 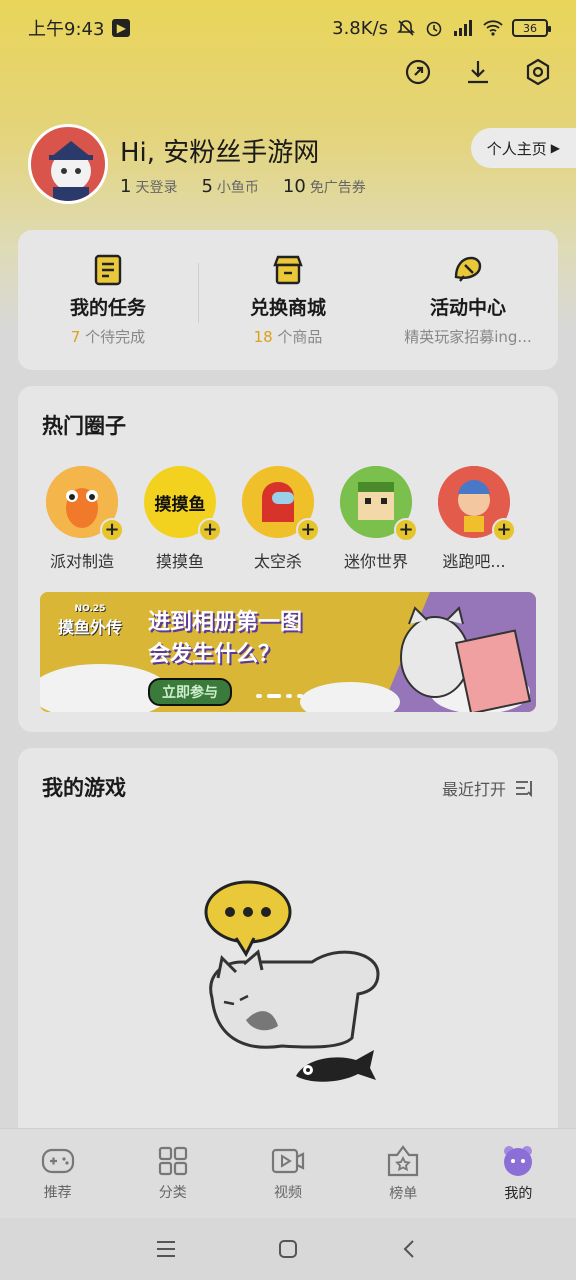 I want to click on tab-ranking: 榜单, so click(x=403, y=1173).